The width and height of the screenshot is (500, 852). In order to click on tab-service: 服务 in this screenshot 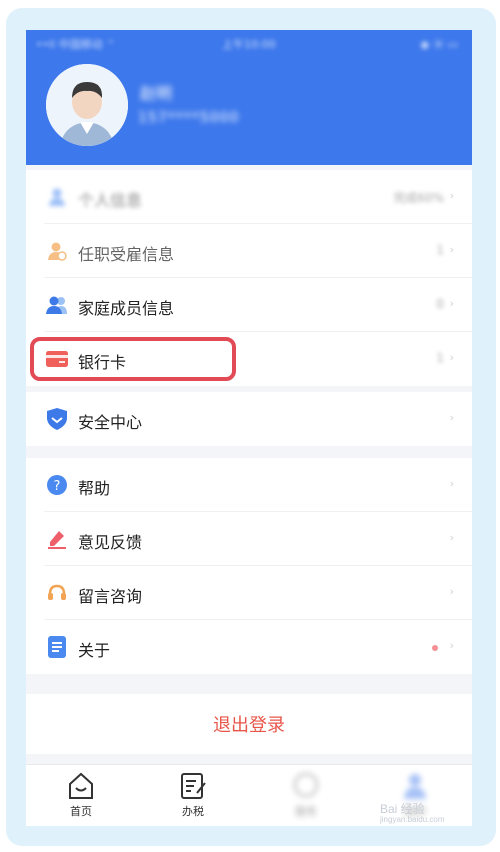, I will do `click(306, 797)`.